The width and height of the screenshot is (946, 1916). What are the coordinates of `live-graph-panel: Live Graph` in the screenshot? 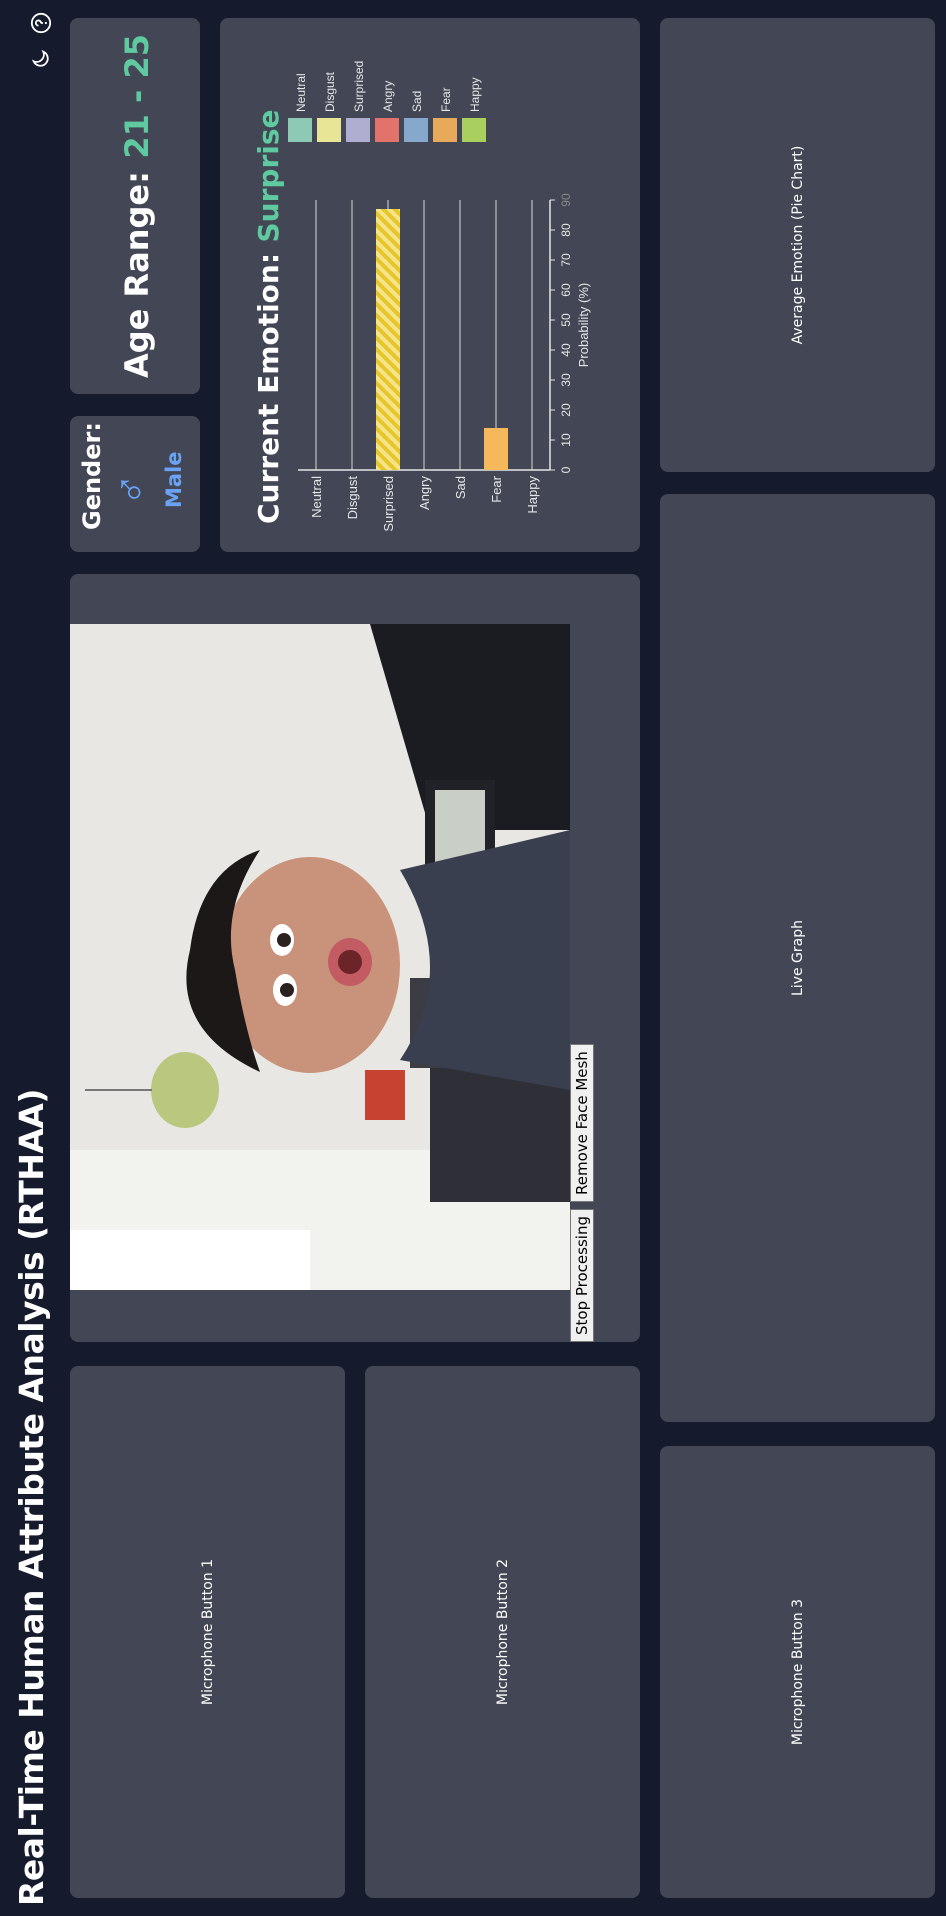 It's located at (797, 958).